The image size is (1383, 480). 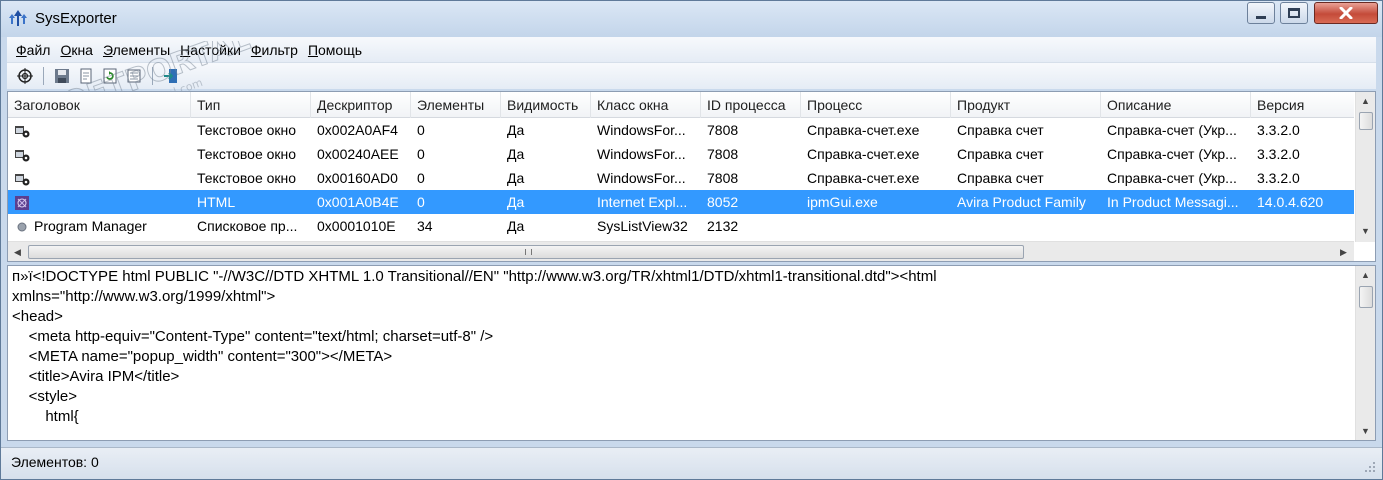 What do you see at coordinates (1026, 105) in the screenshot?
I see `column-header-product: Продукт` at bounding box center [1026, 105].